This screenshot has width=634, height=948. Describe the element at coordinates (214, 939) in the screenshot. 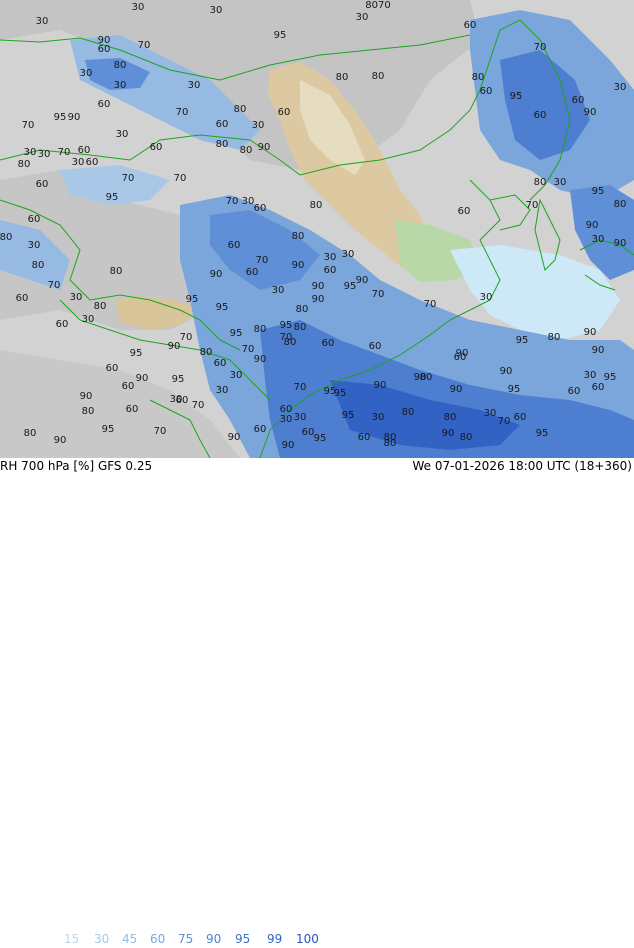

I see `legend-value-90: 90` at that location.